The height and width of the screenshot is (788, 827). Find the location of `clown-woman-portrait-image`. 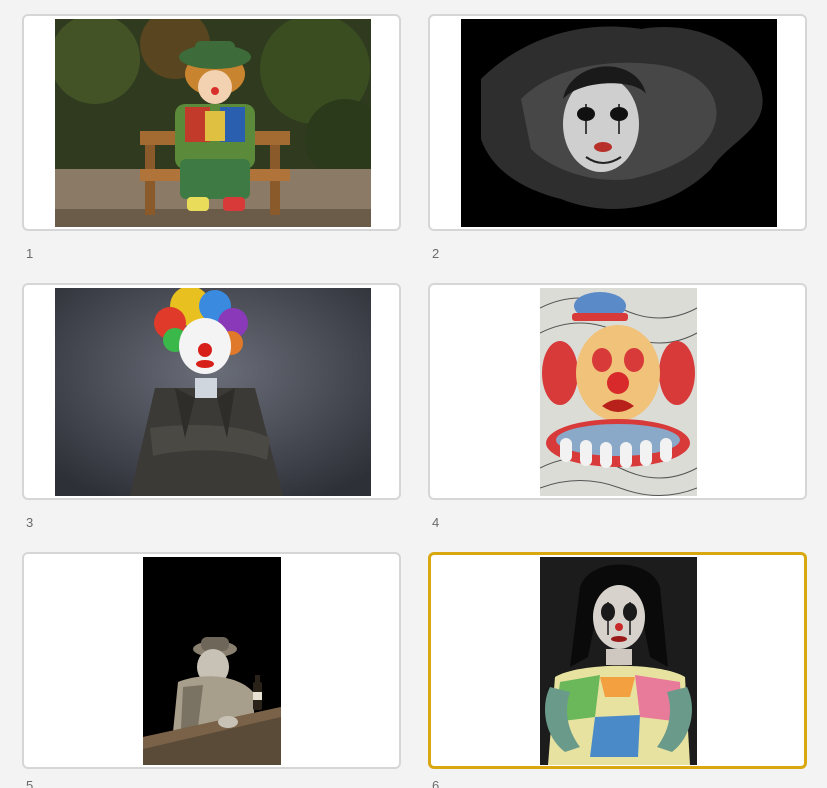

clown-woman-portrait-image is located at coordinates (618, 661).